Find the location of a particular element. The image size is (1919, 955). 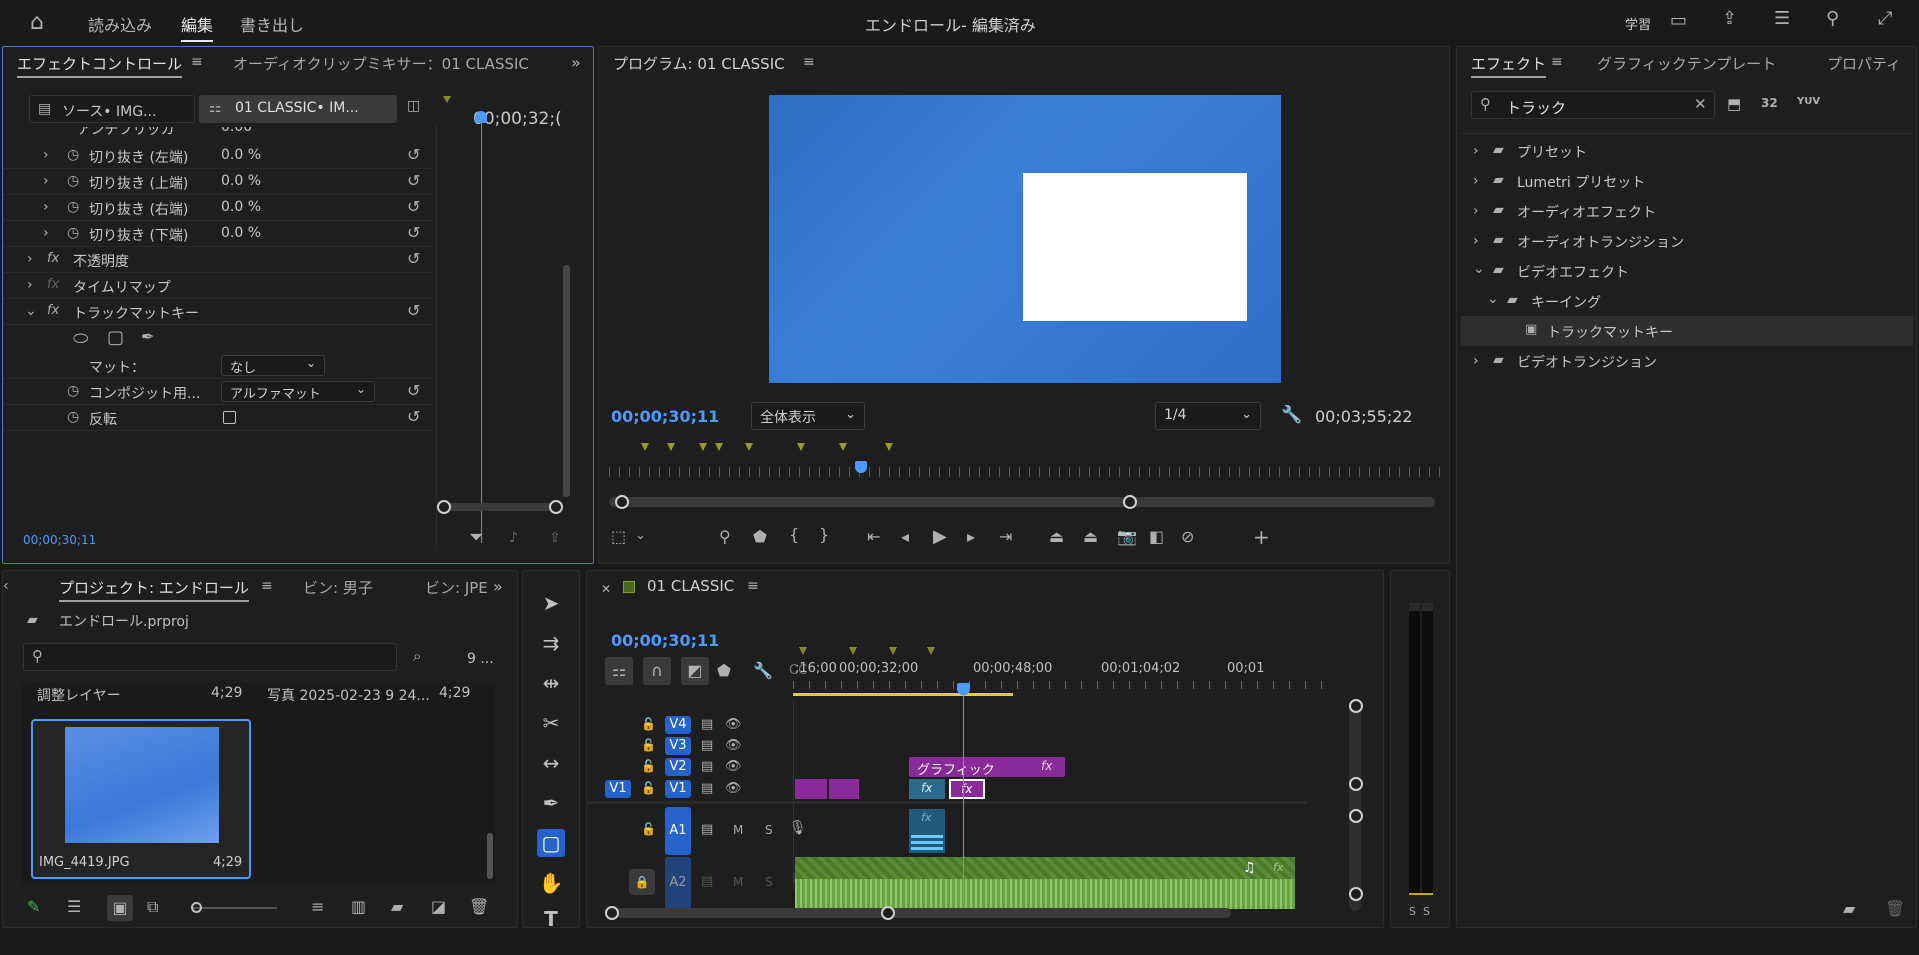

lift-icon: ⏏ is located at coordinates (1056, 537).